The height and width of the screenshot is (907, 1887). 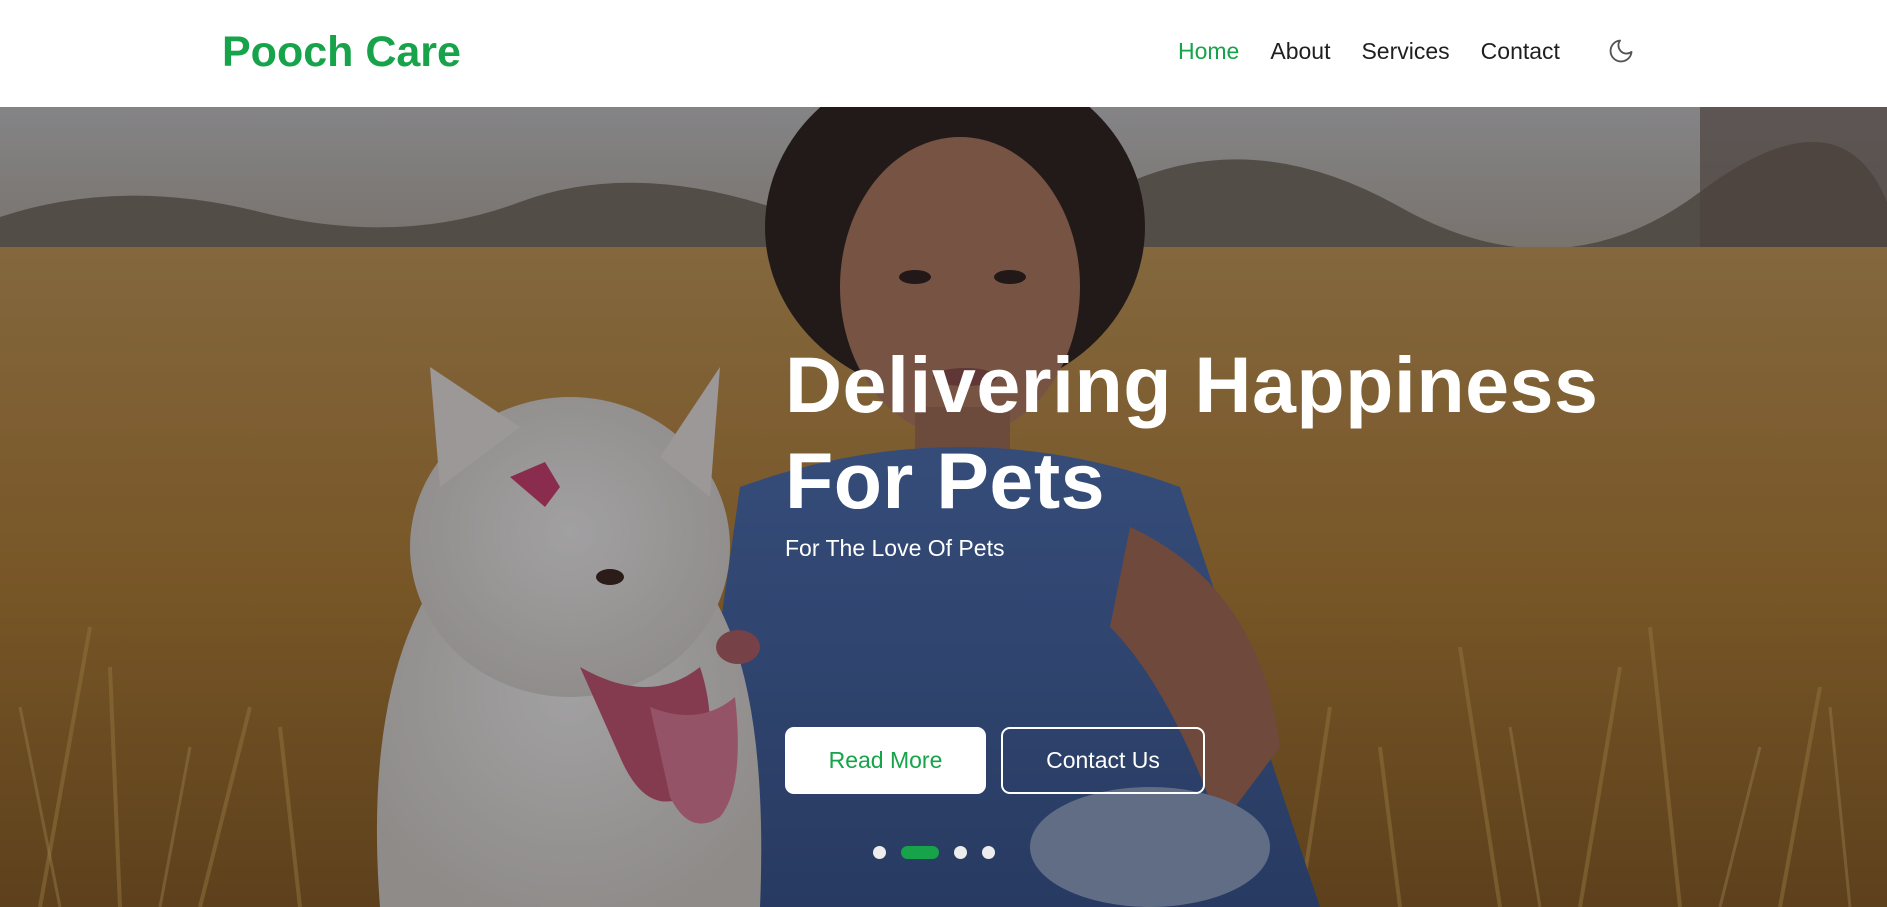 What do you see at coordinates (1405, 51) in the screenshot?
I see `nav-services-link: Services` at bounding box center [1405, 51].